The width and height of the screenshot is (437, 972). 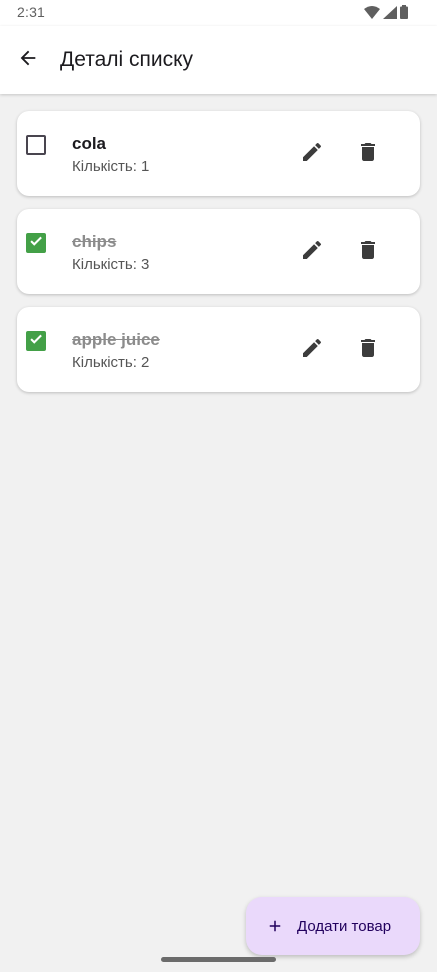 I want to click on app-bar: Деталі списку, so click(x=218, y=60).